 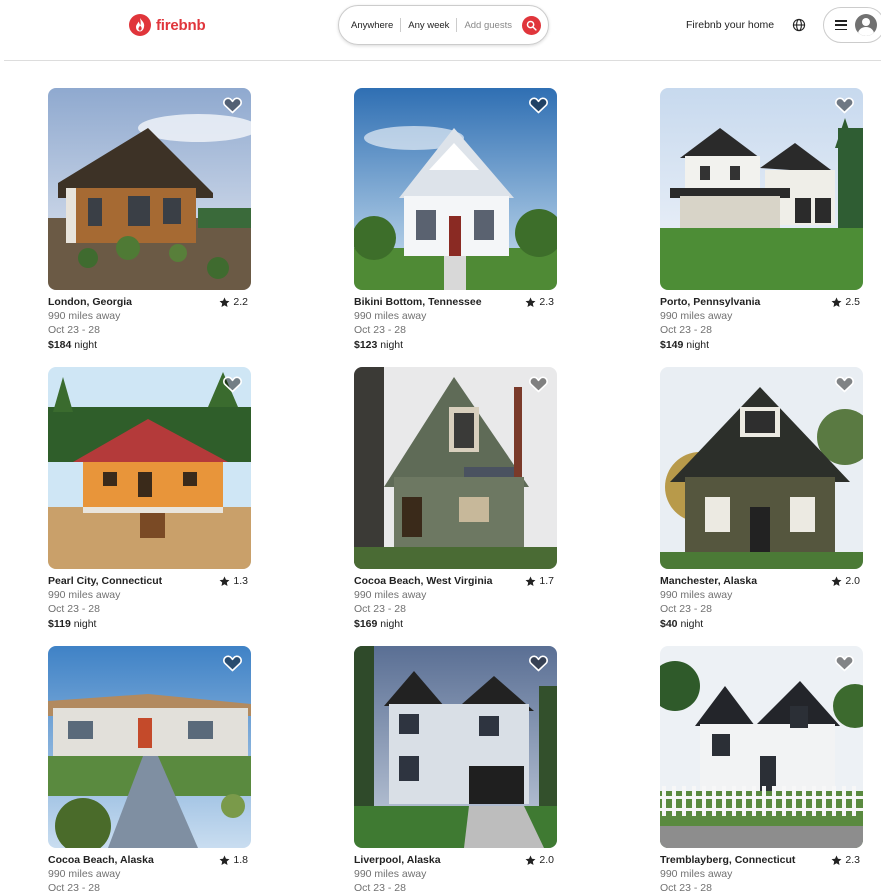 What do you see at coordinates (149, 302) in the screenshot?
I see `listing-title-row: London, Georgia 2.2` at bounding box center [149, 302].